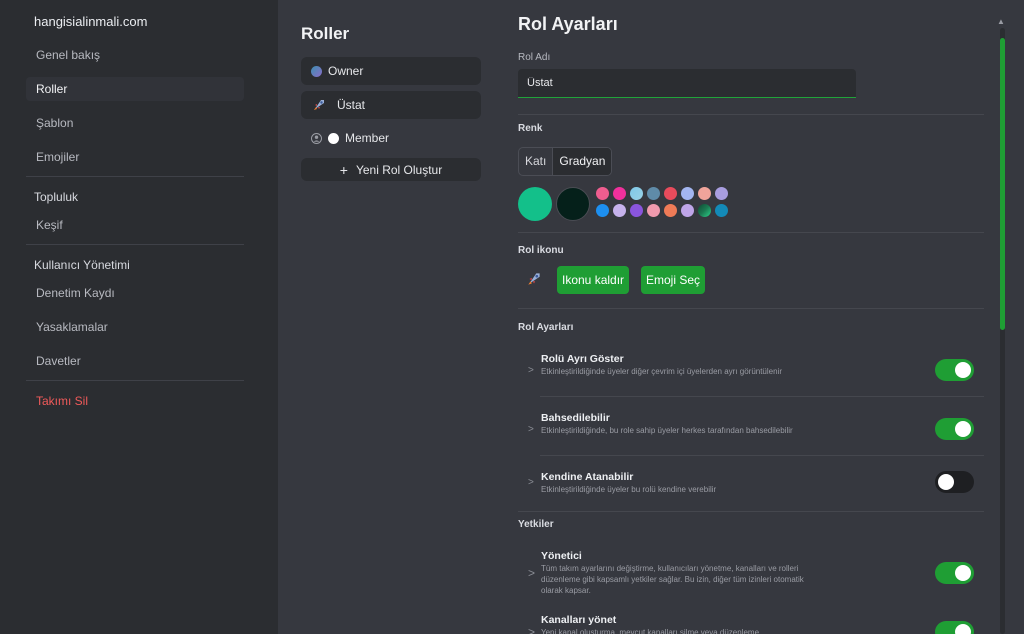 The image size is (1024, 634). I want to click on role-settings-label: Rol Ayarları, so click(546, 327).